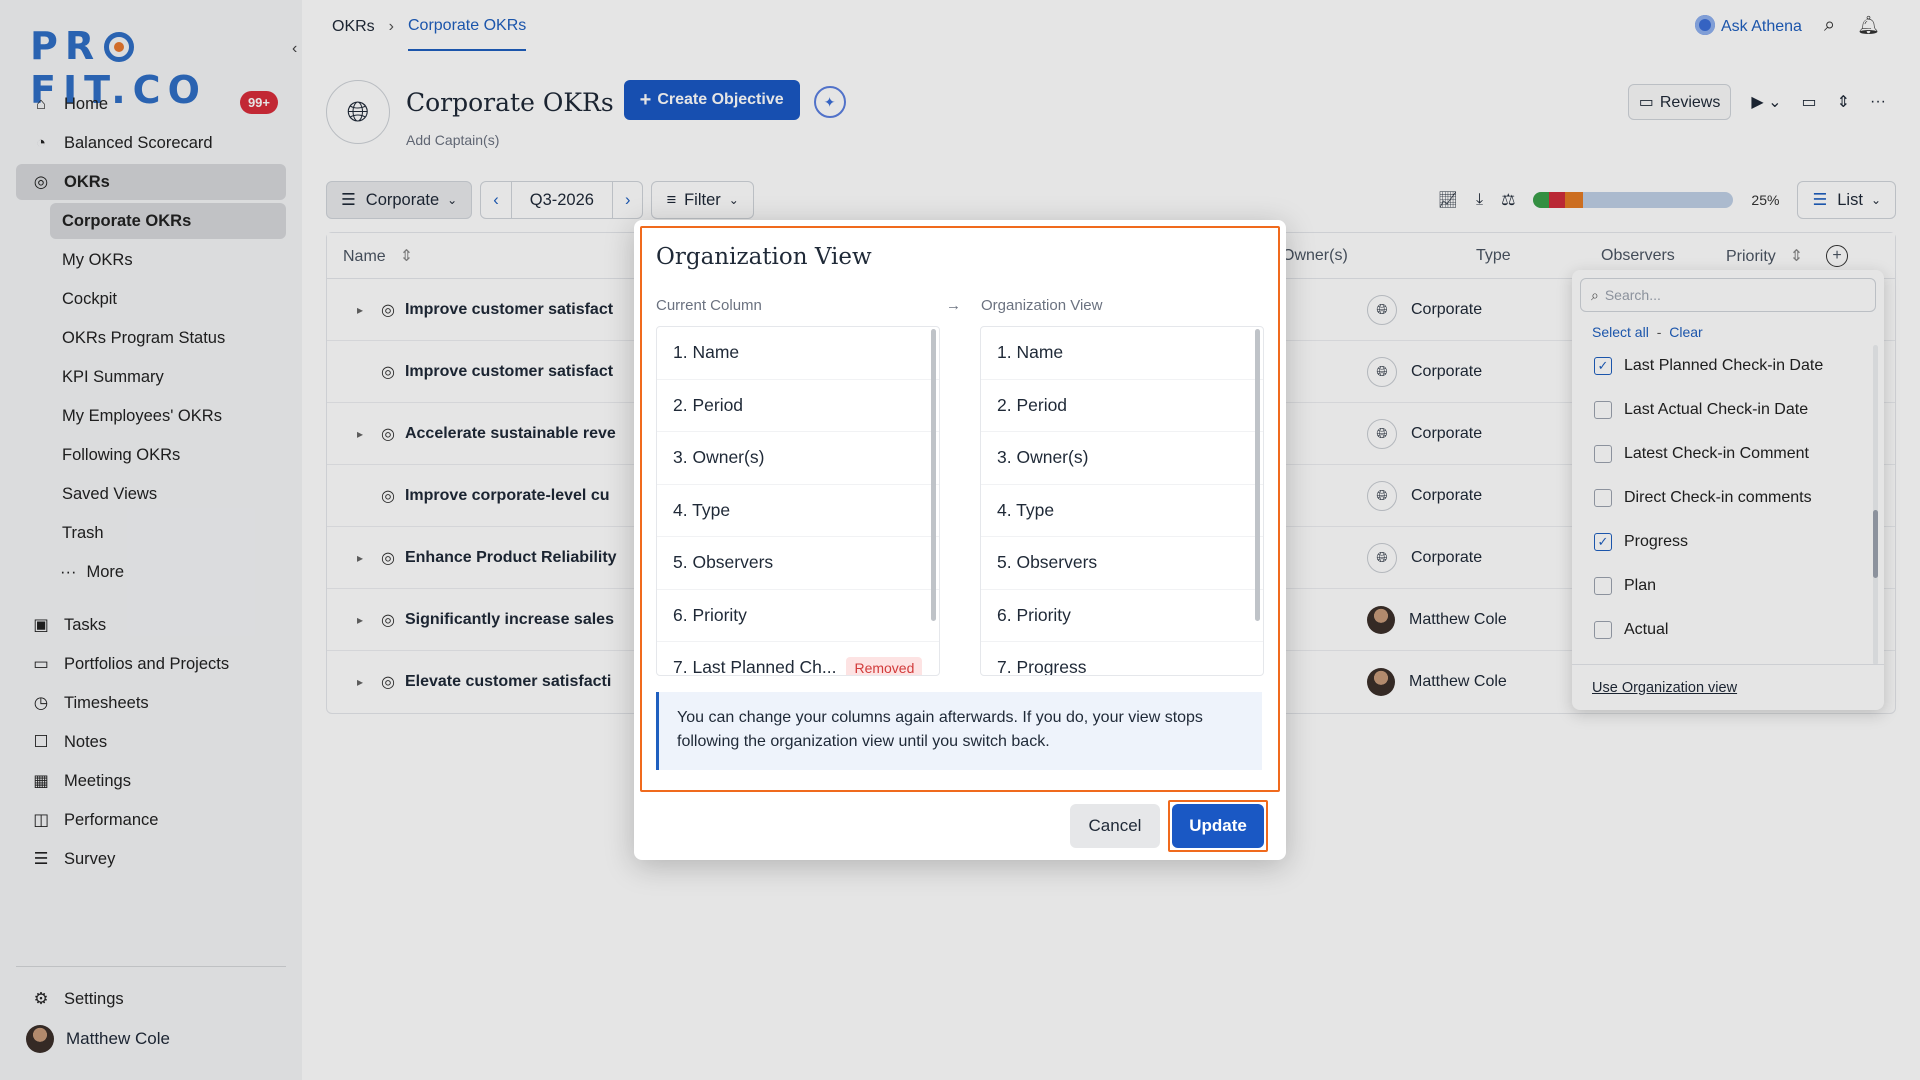 The image size is (1920, 1080). Describe the element at coordinates (798, 658) in the screenshot. I see `list-item: 7. Last Planned Ch... Removed` at that location.